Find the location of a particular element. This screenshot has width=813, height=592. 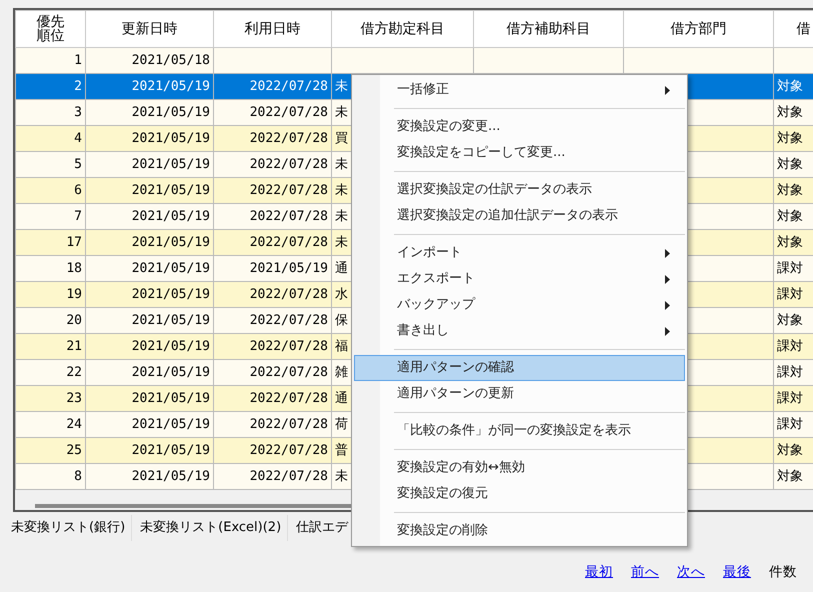

table-cell: 3 is located at coordinates (78, 112).